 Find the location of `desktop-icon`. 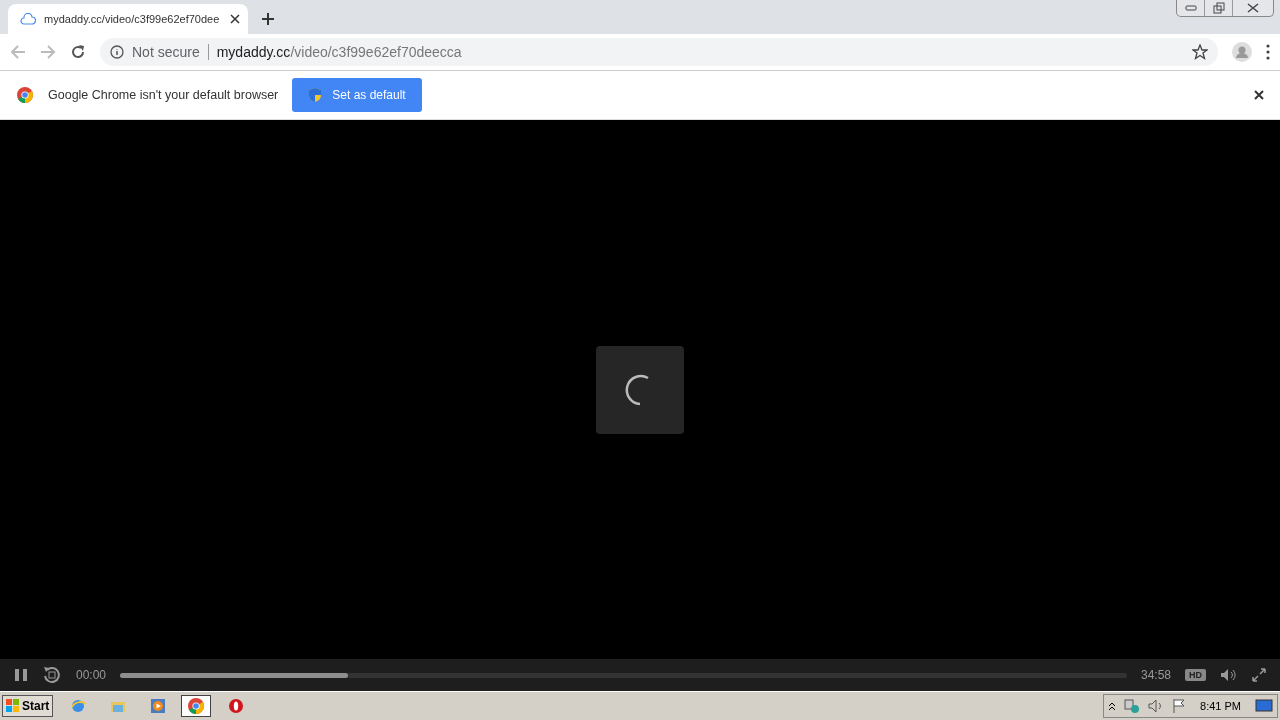

desktop-icon is located at coordinates (1264, 706).